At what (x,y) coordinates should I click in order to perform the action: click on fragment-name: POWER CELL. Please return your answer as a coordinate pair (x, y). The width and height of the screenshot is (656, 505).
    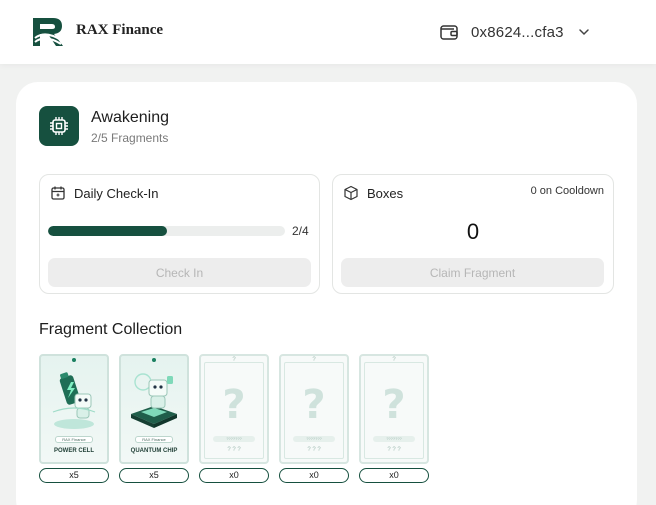
    Looking at the image, I should click on (74, 451).